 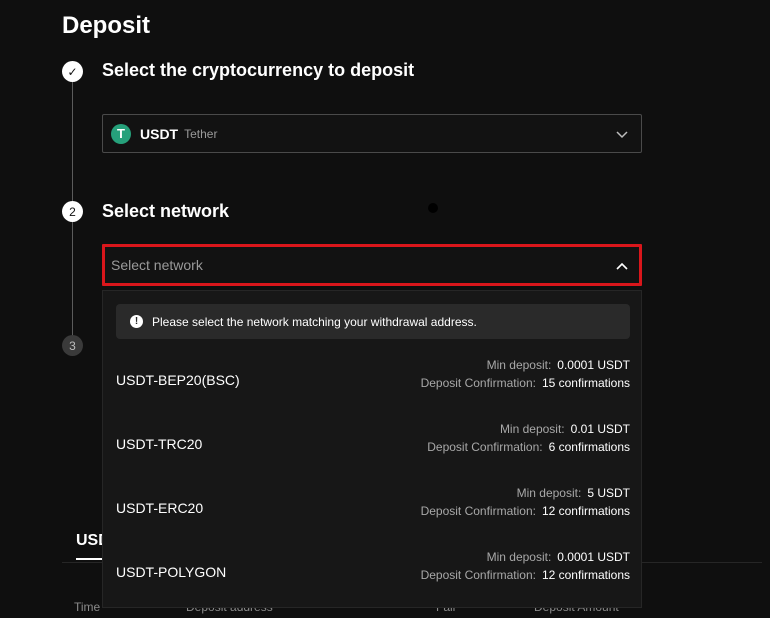 I want to click on step-1-check-icon: ✓, so click(x=72, y=71).